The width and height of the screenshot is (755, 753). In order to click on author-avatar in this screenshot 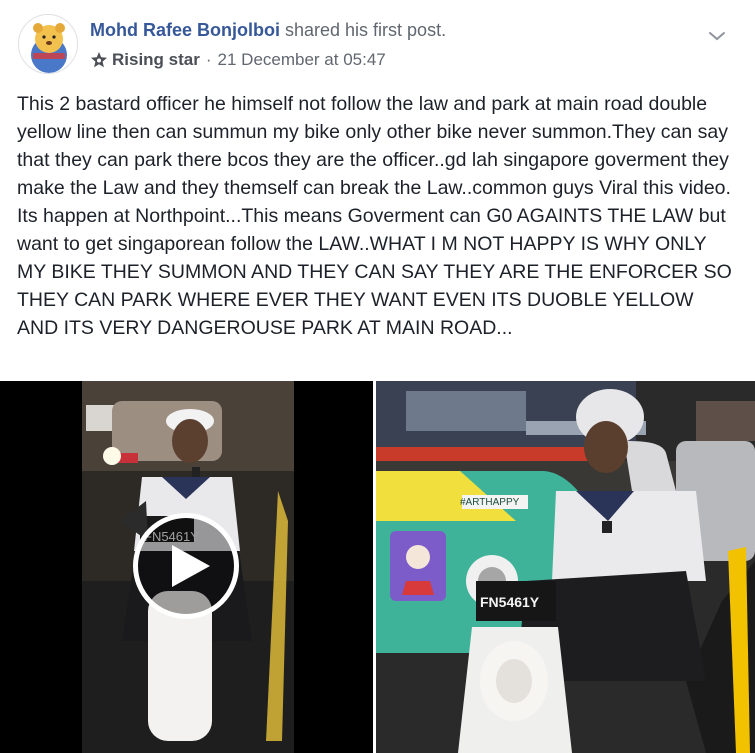, I will do `click(48, 44)`.